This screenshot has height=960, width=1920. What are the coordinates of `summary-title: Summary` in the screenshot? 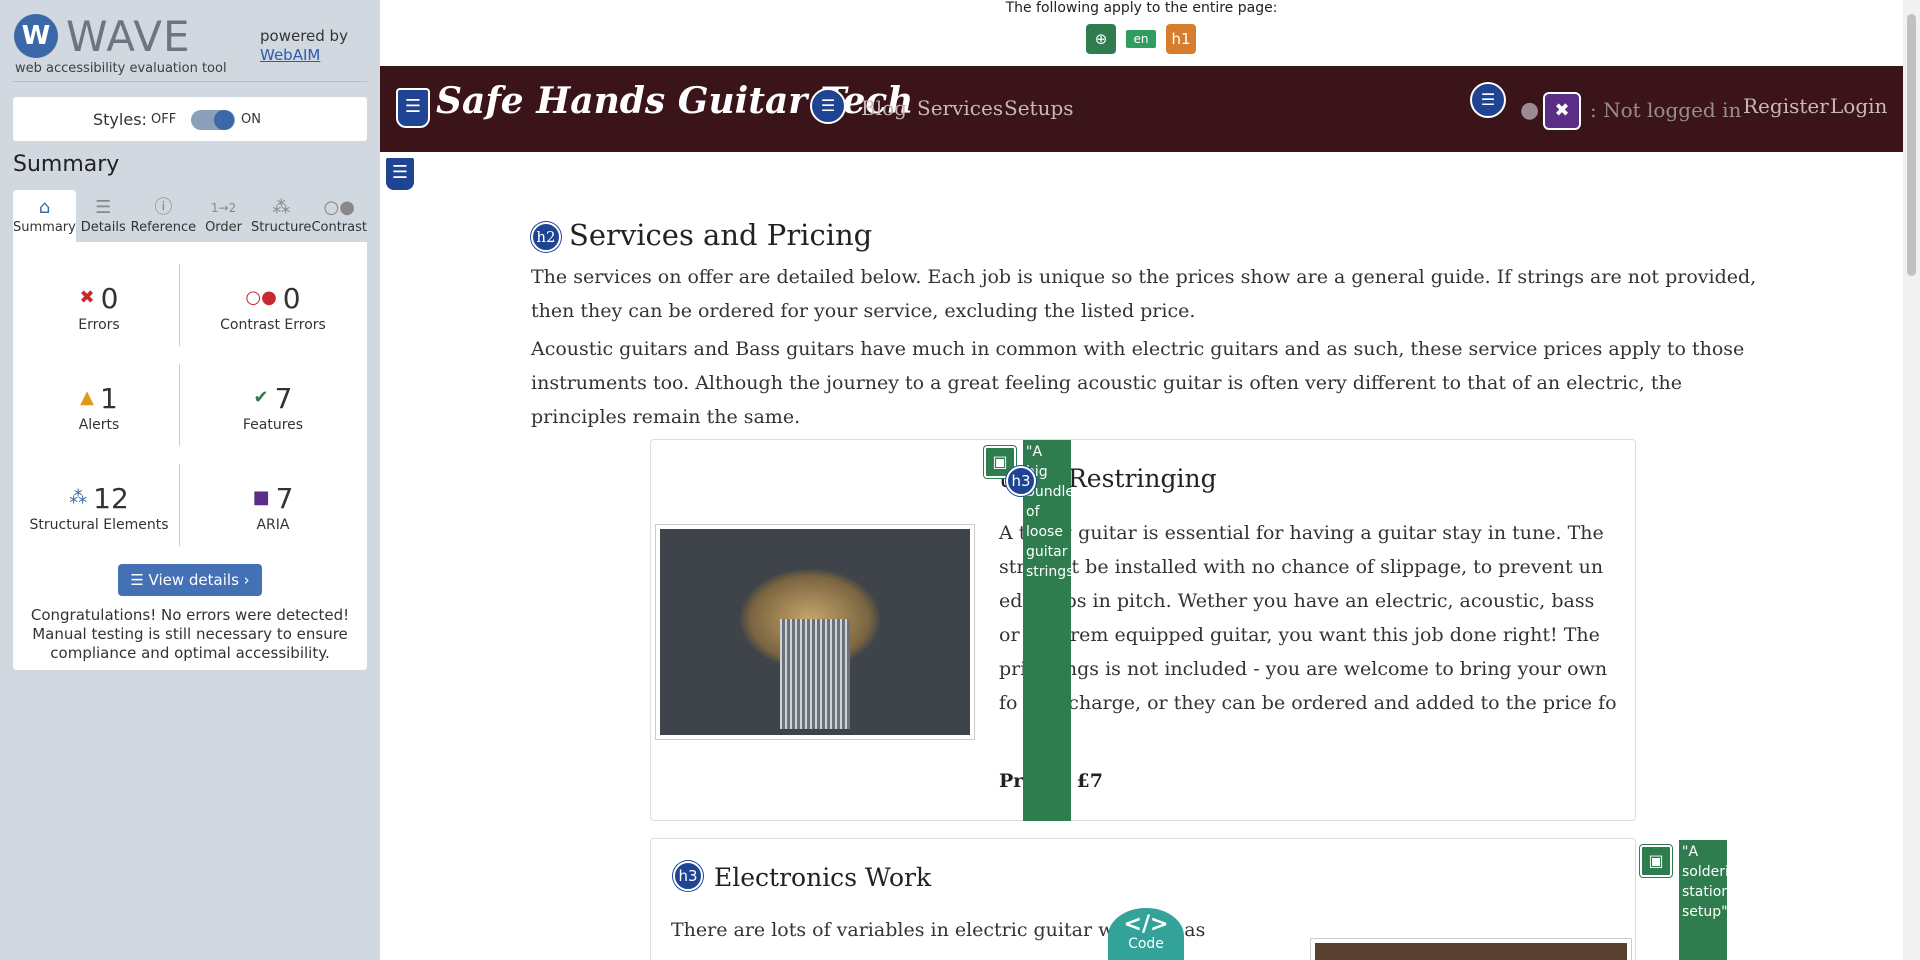 It's located at (66, 164).